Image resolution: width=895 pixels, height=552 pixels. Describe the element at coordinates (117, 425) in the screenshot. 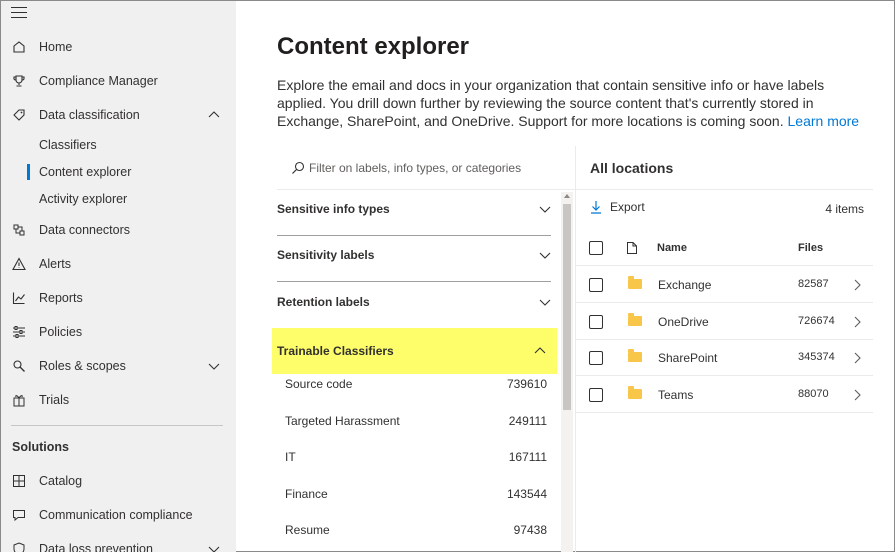

I see `nav-divider` at that location.